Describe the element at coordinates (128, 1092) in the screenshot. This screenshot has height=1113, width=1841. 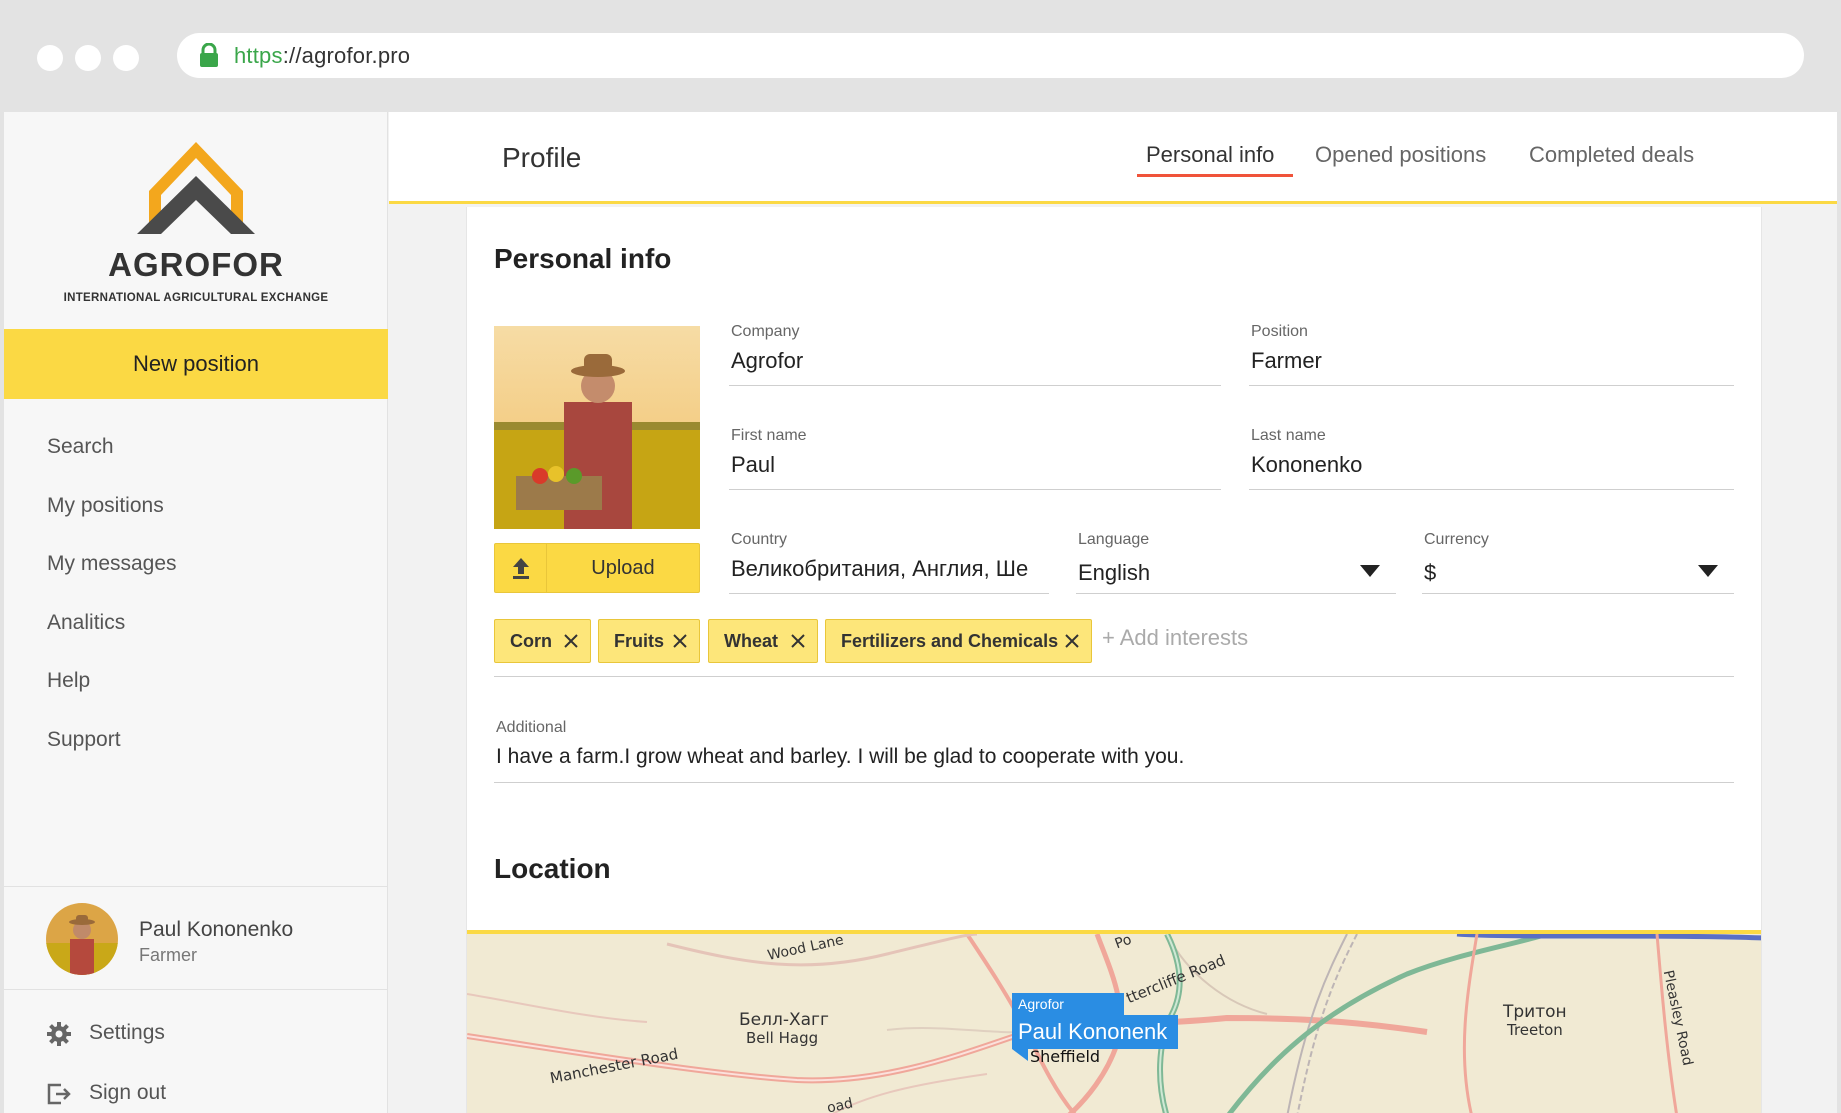
I see `sign-out-label: Sign out` at that location.